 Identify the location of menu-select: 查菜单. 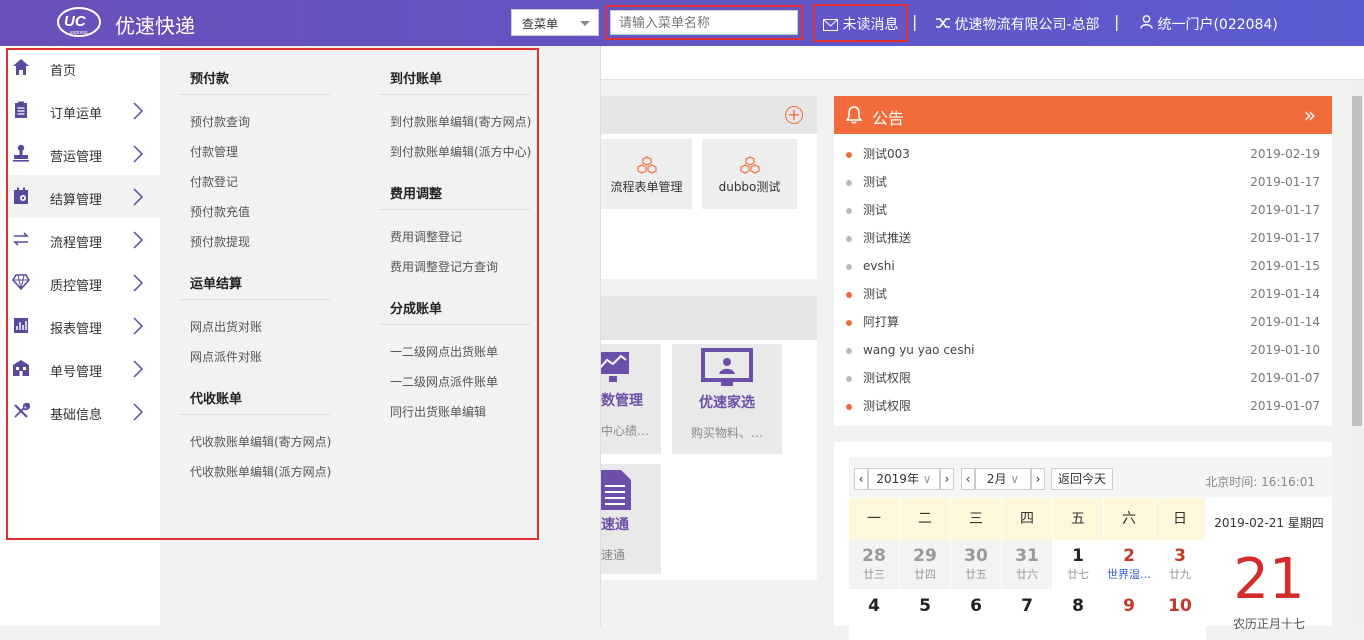
(555, 22).